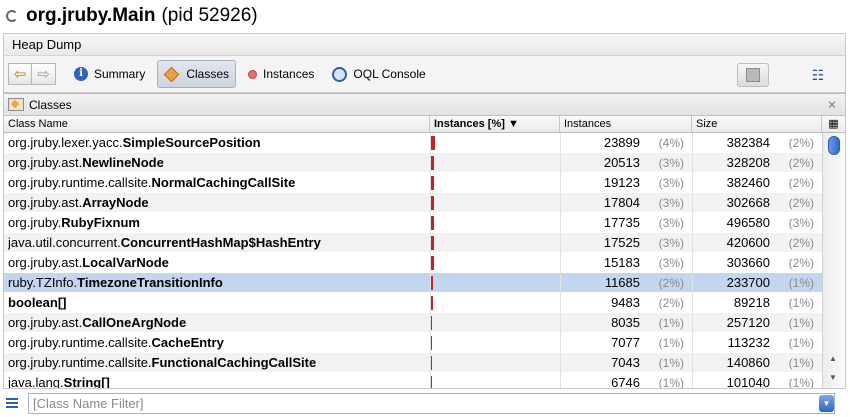  I want to click on package-name: java.util.concurrent., so click(64, 242).